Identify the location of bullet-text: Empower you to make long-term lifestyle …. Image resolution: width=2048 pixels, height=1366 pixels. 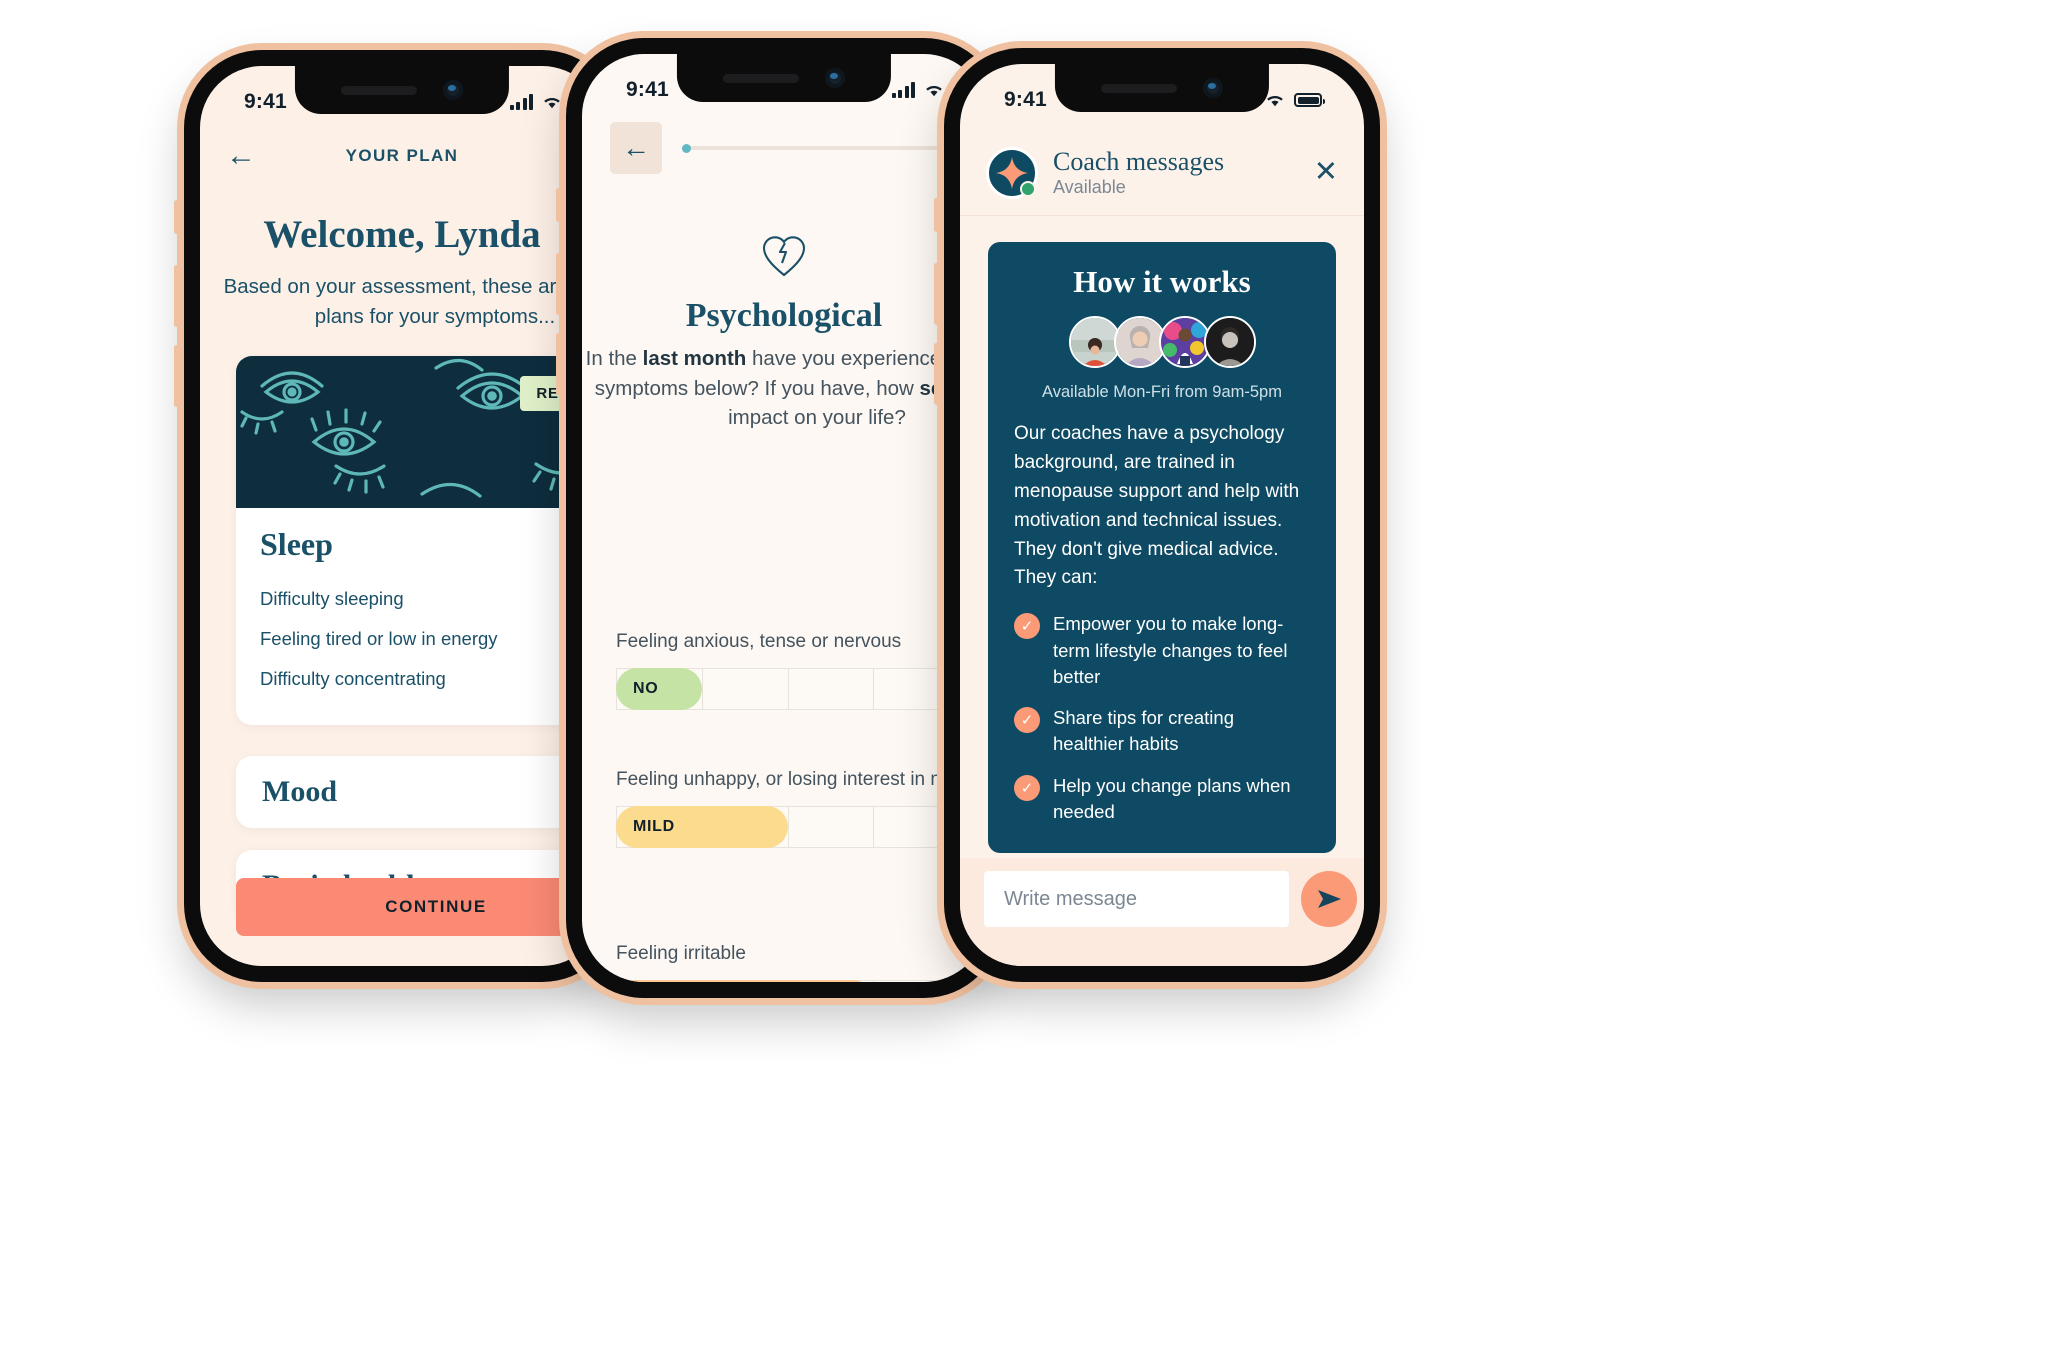
(1170, 650).